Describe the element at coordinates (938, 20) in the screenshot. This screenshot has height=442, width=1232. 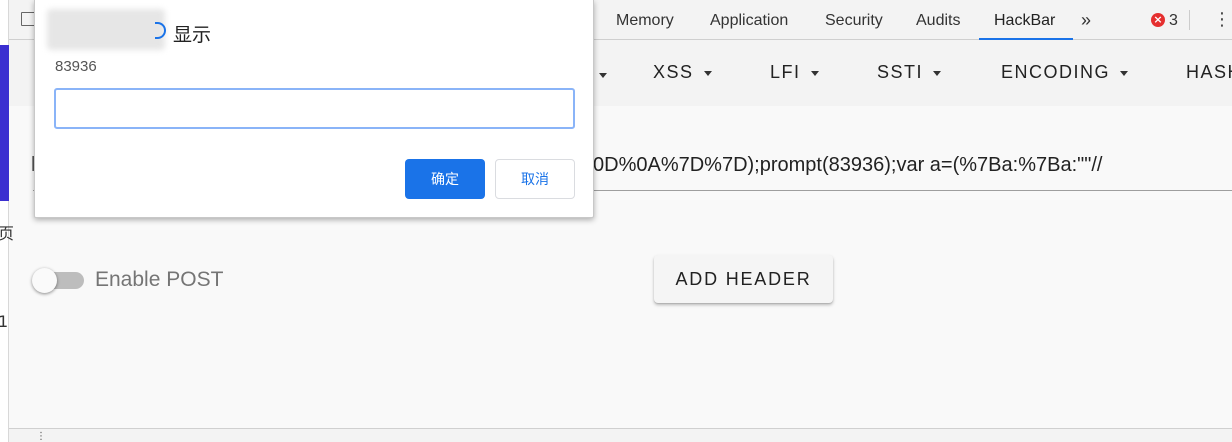
I see `tab-audits: Audits` at that location.